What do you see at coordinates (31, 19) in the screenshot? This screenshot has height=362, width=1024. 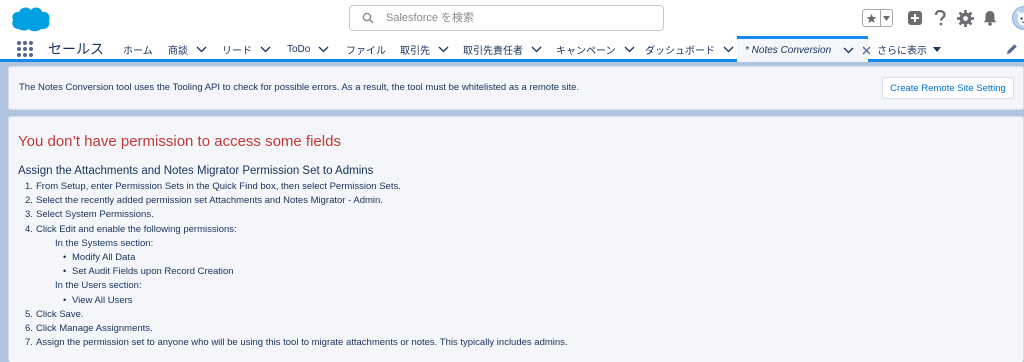 I see `salesforce-logo` at bounding box center [31, 19].